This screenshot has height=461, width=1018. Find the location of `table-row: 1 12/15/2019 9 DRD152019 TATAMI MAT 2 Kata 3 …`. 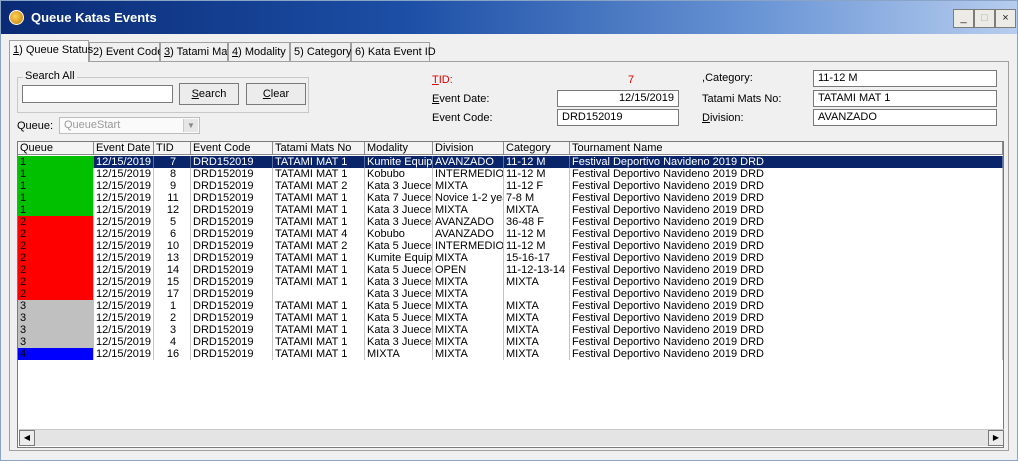

table-row: 1 12/15/2019 9 DRD152019 TATAMI MAT 2 Kata 3 … is located at coordinates (510, 186).